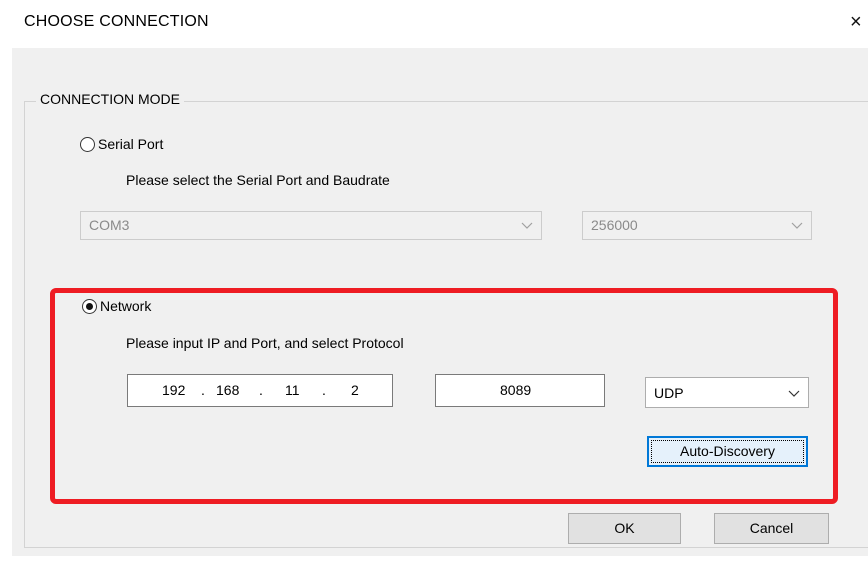  What do you see at coordinates (771, 528) in the screenshot?
I see `cancel-button: Cancel` at bounding box center [771, 528].